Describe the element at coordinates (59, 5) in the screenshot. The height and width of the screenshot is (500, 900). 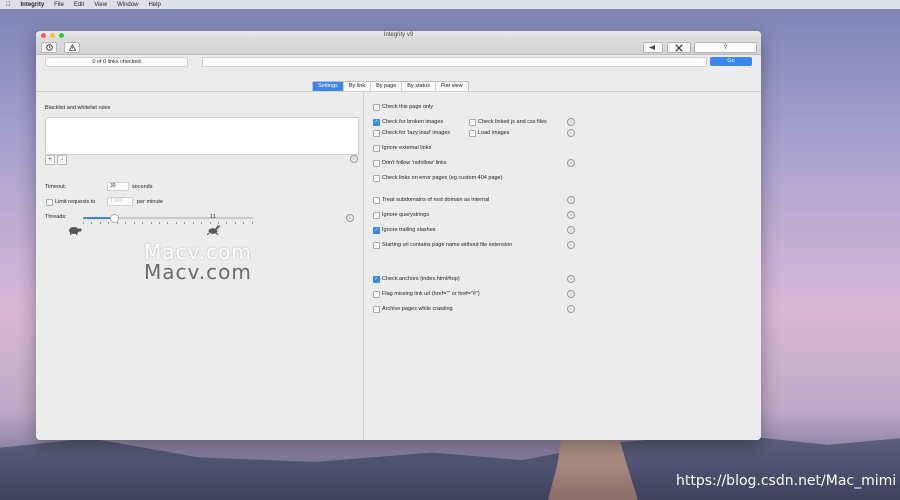
I see `menu-file: File` at that location.